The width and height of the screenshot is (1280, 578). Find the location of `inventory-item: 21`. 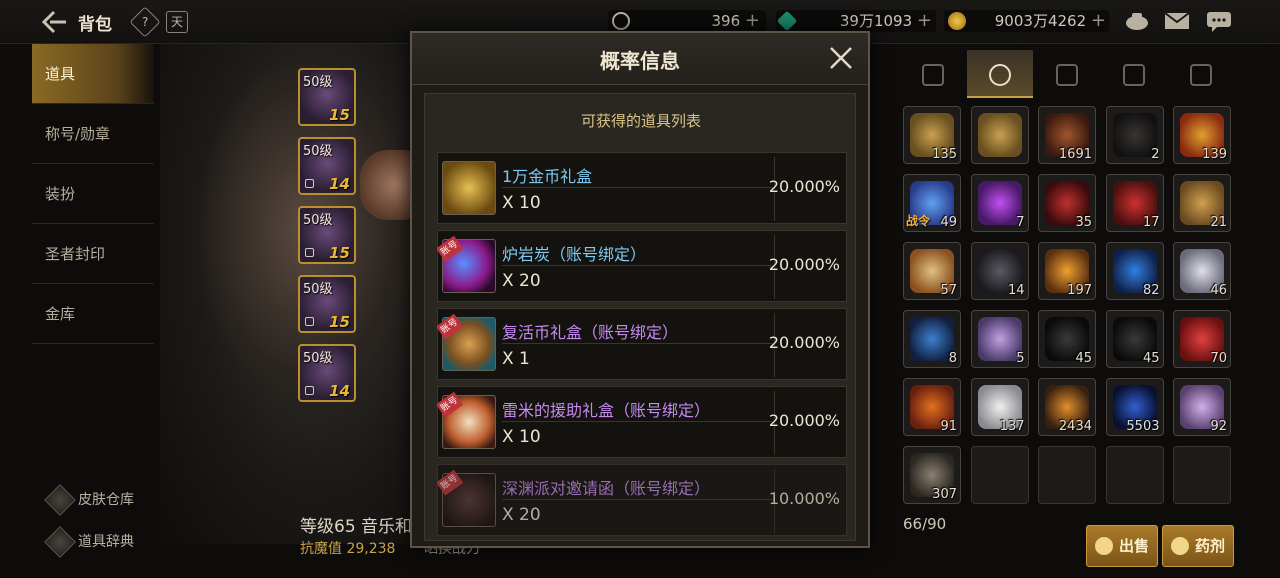

inventory-item: 21 is located at coordinates (1202, 203).